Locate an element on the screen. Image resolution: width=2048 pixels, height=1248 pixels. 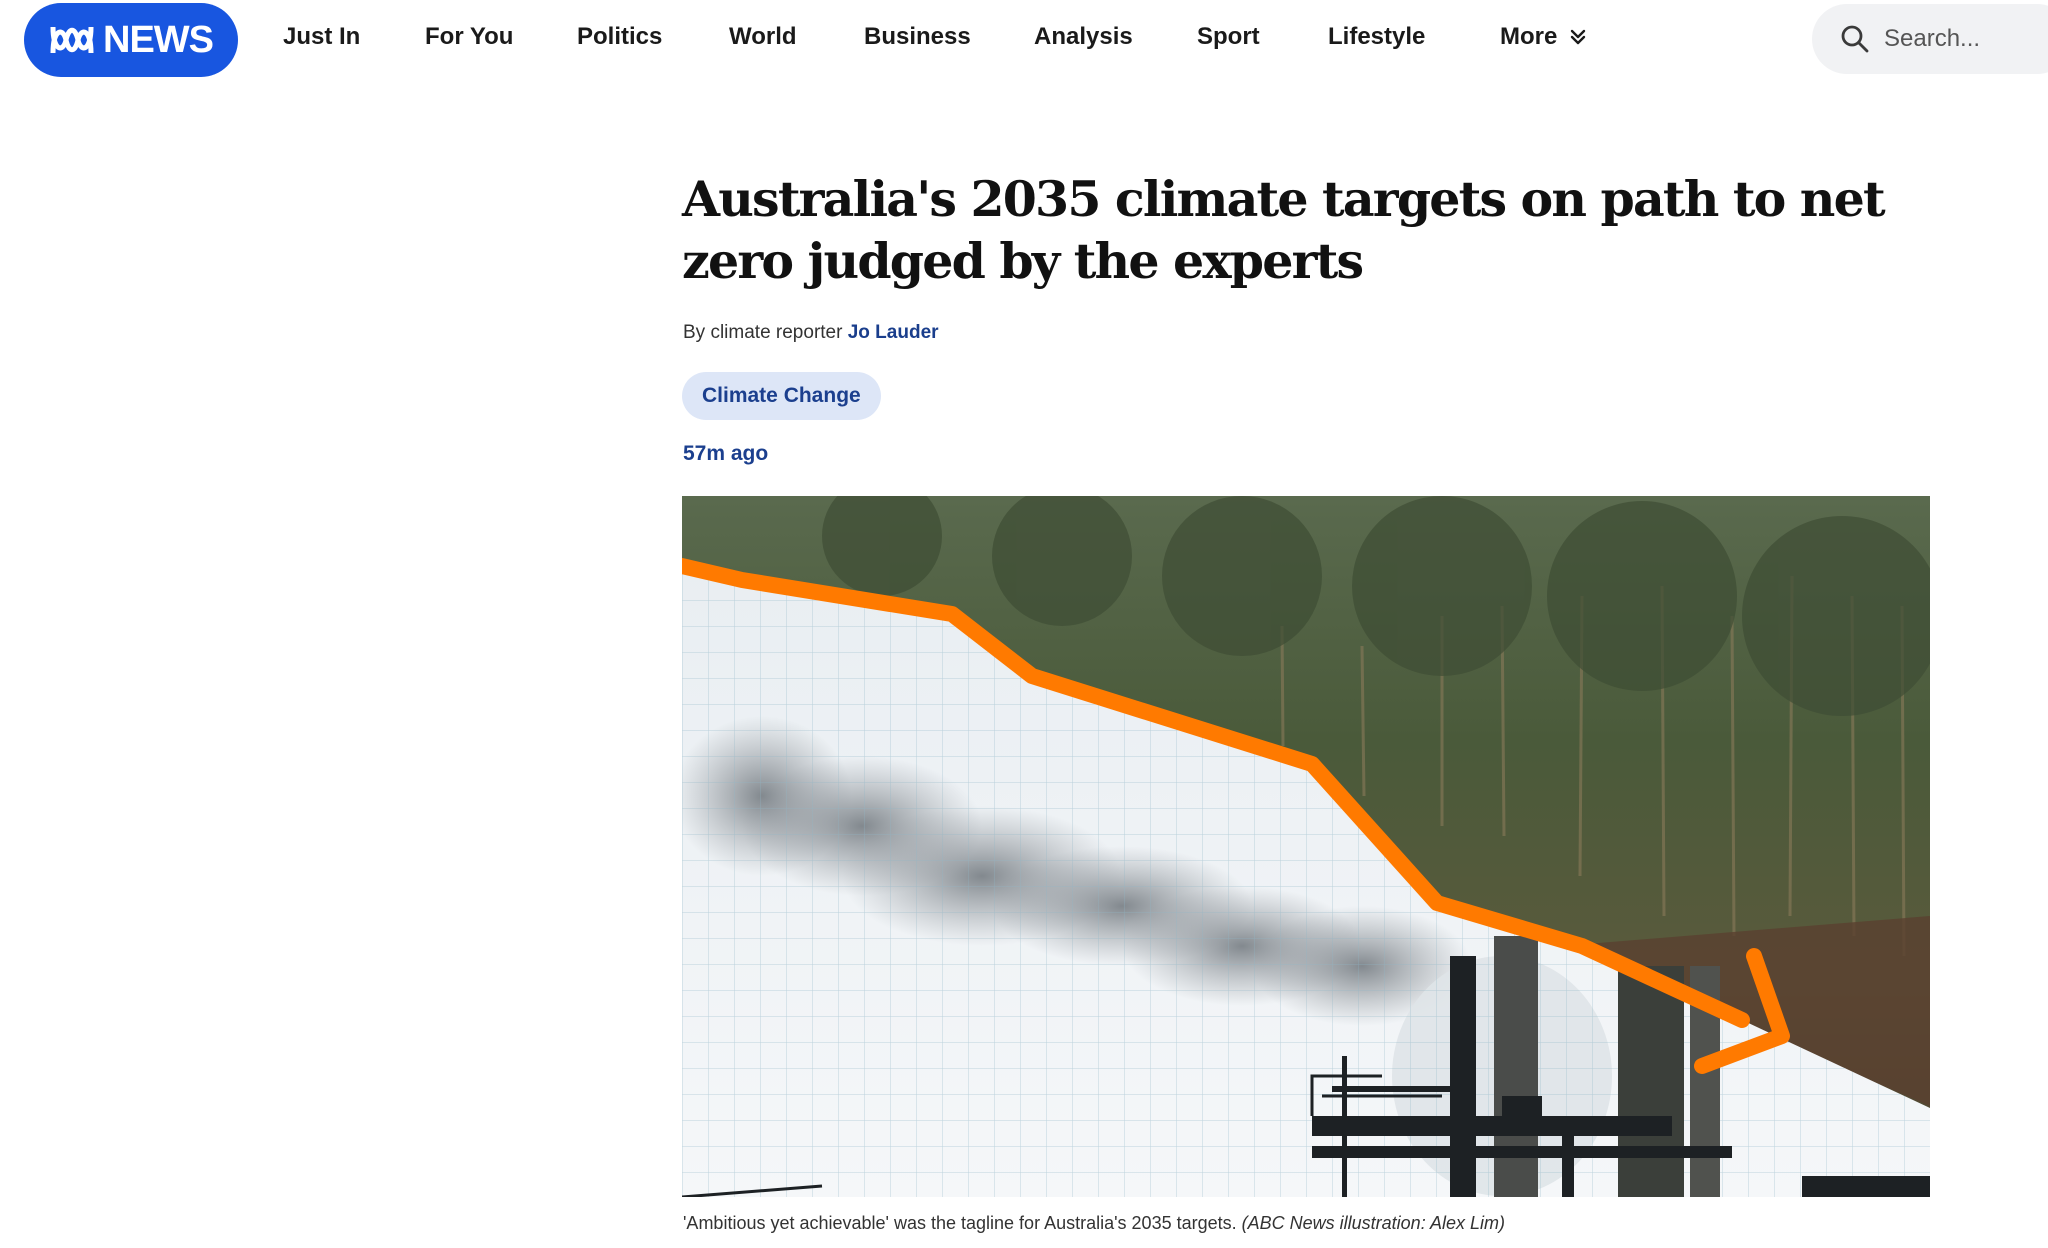
byline: By climate reporter Jo Lauder is located at coordinates (811, 333).